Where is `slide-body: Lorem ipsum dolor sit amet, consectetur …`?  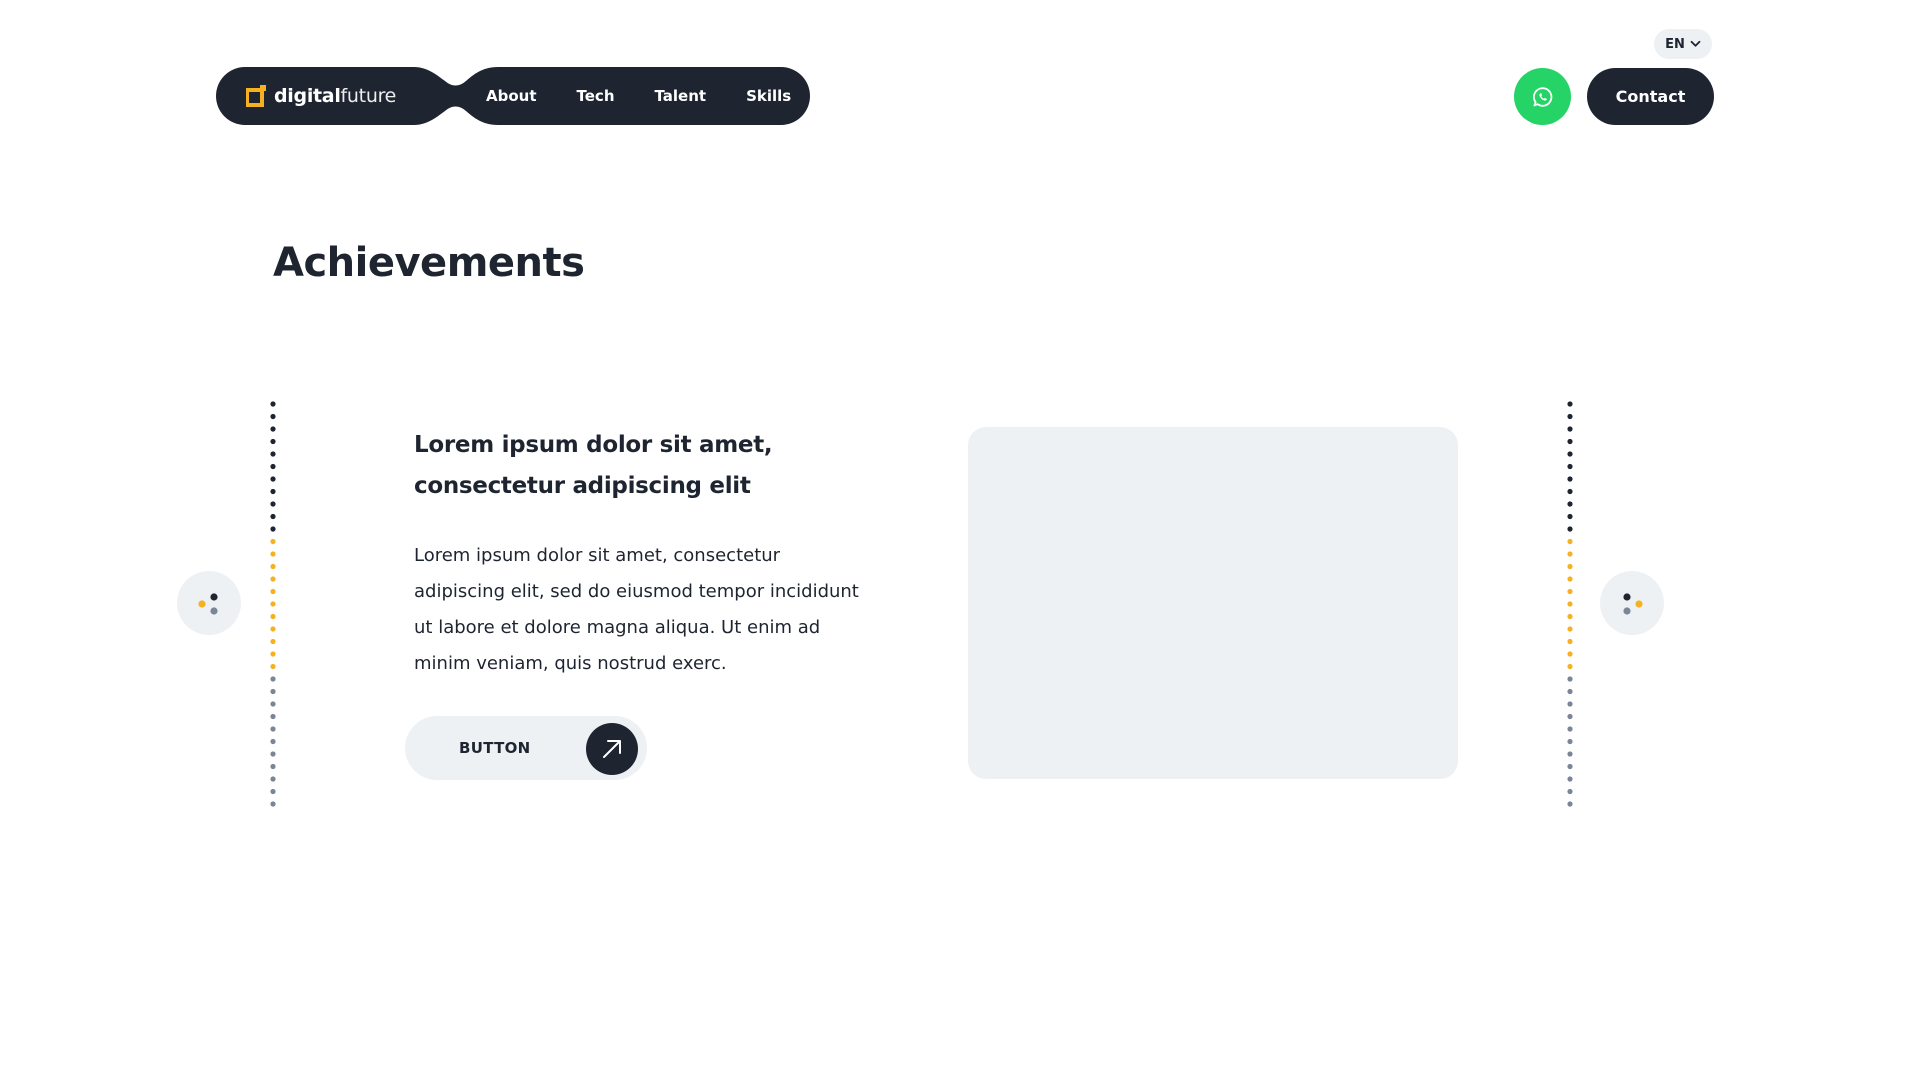
slide-body: Lorem ipsum dolor sit amet, consectetur … is located at coordinates (636, 609).